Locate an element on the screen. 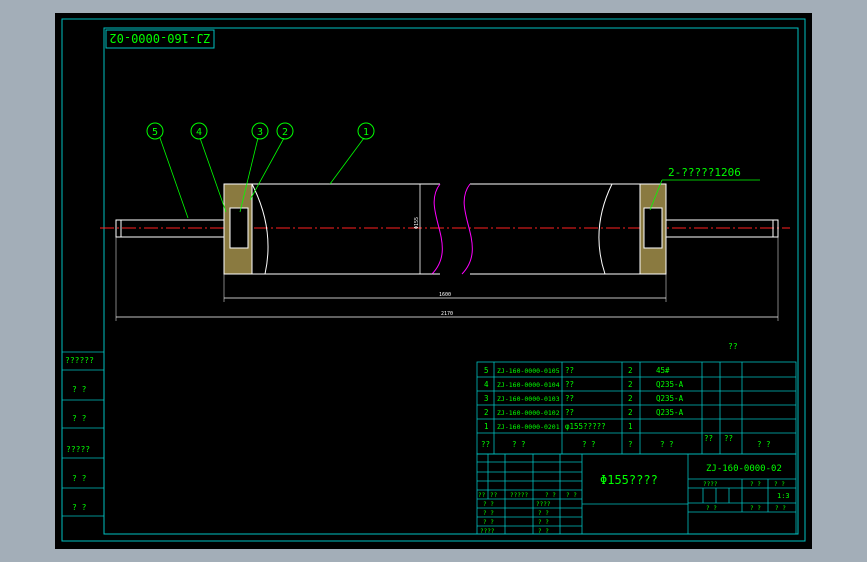 This screenshot has width=867, height=562. side-label-2: ? ? is located at coordinates (79, 389).